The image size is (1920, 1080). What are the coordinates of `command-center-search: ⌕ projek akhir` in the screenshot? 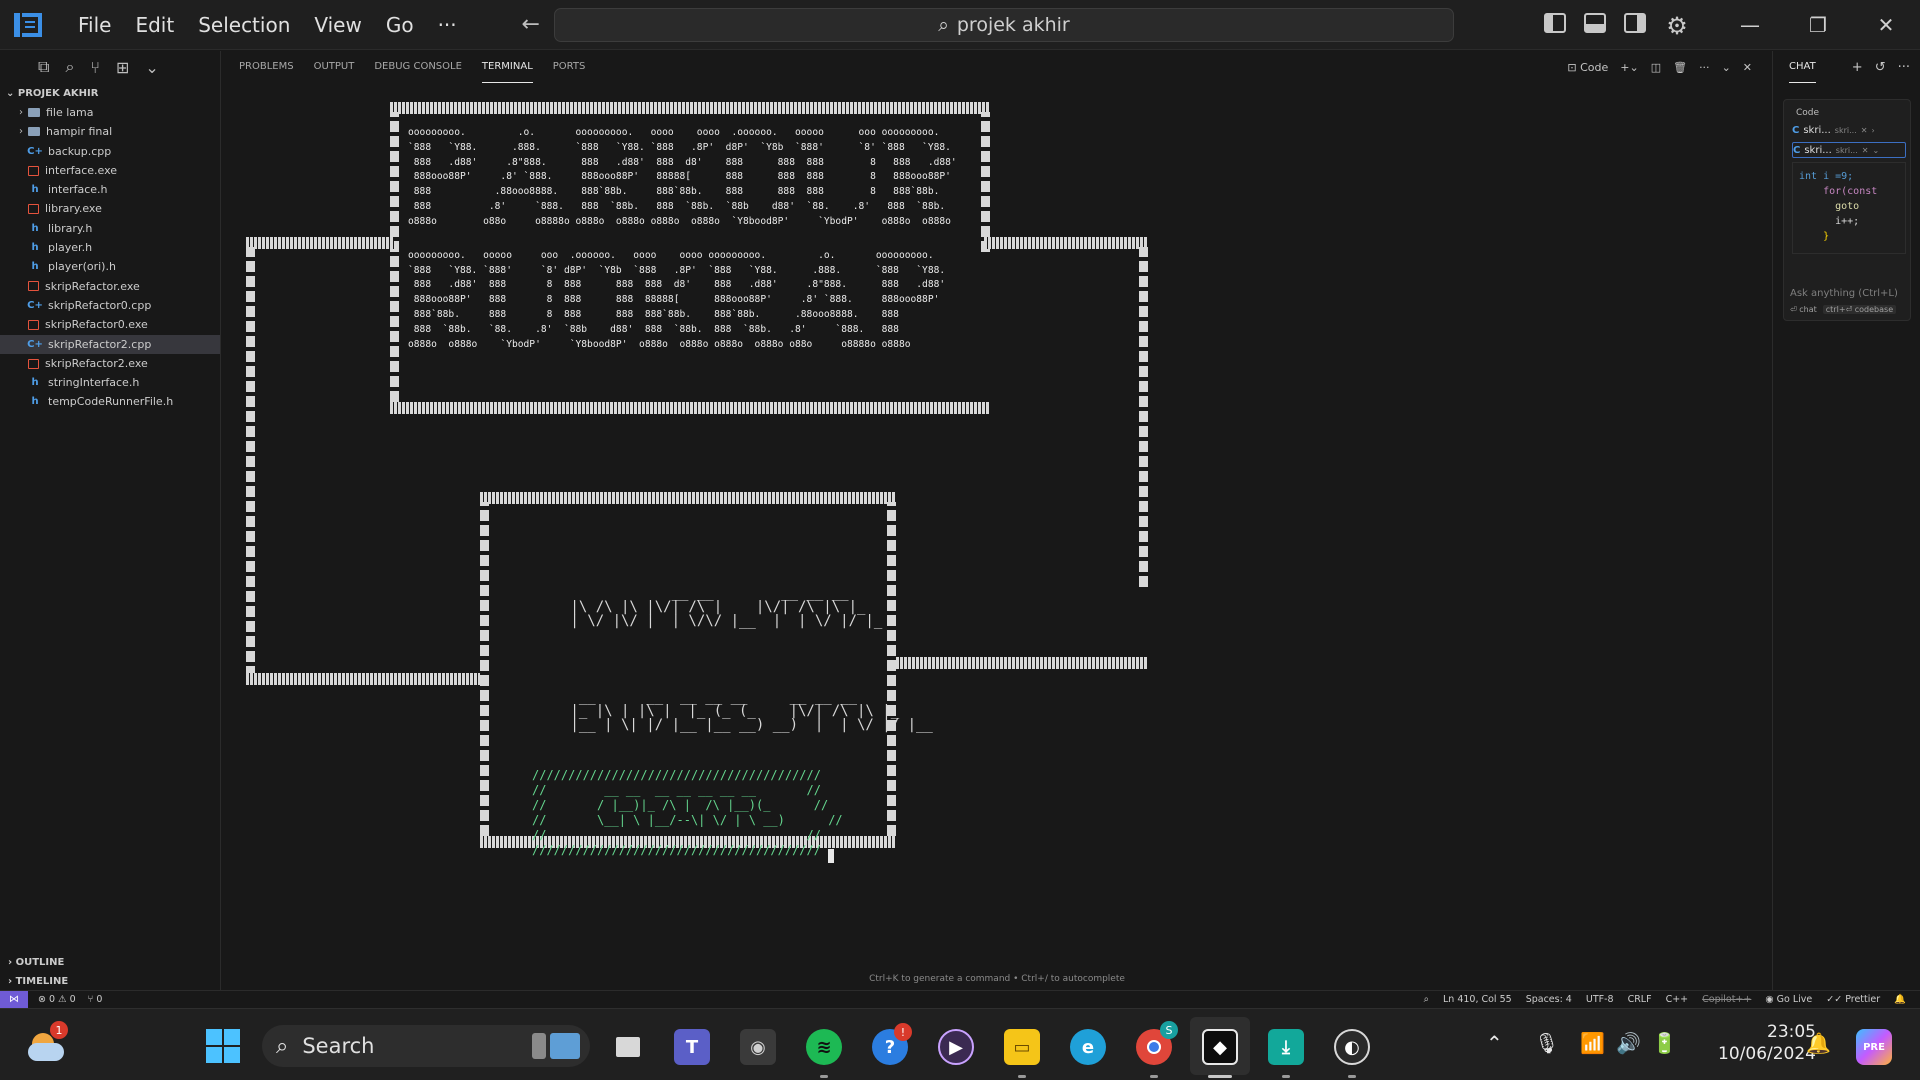 It's located at (1004, 25).